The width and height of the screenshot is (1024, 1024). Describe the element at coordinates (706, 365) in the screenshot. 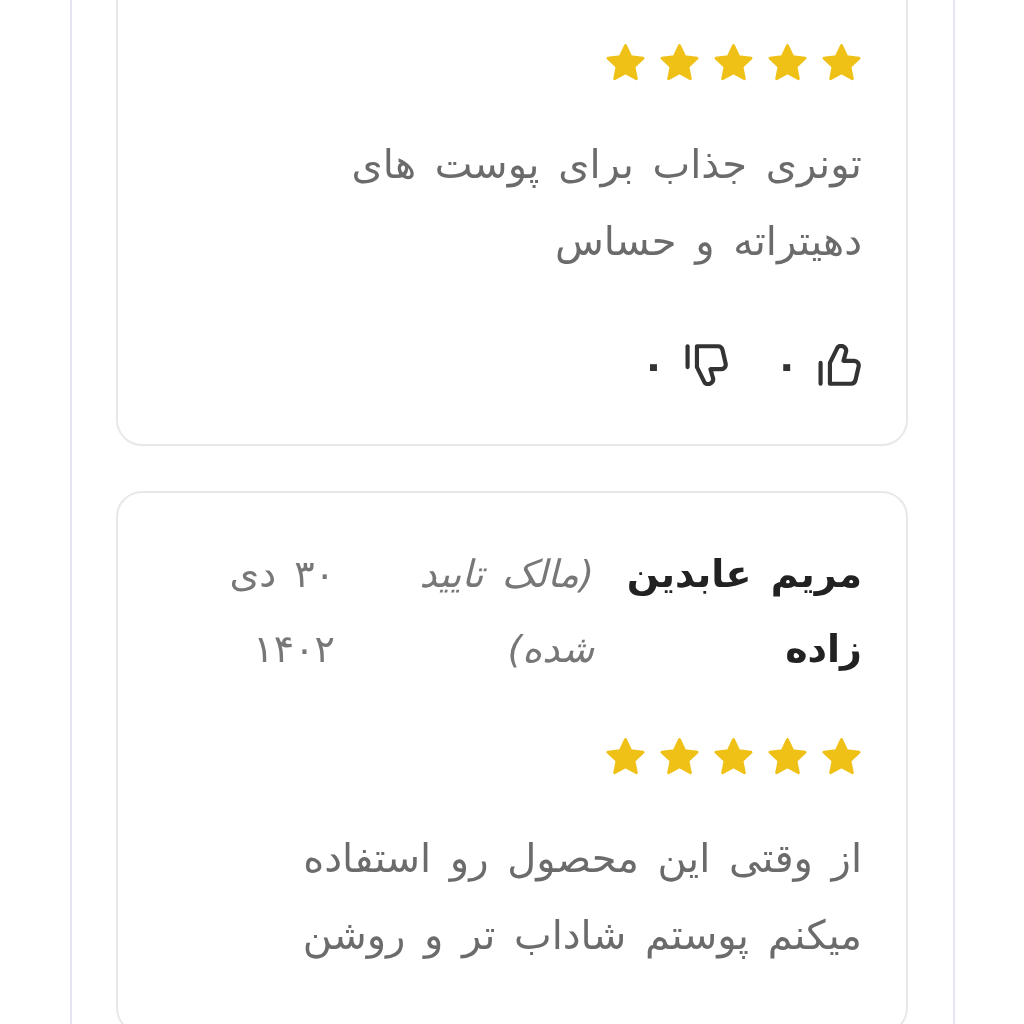

I see `thumbs-down-icon` at that location.